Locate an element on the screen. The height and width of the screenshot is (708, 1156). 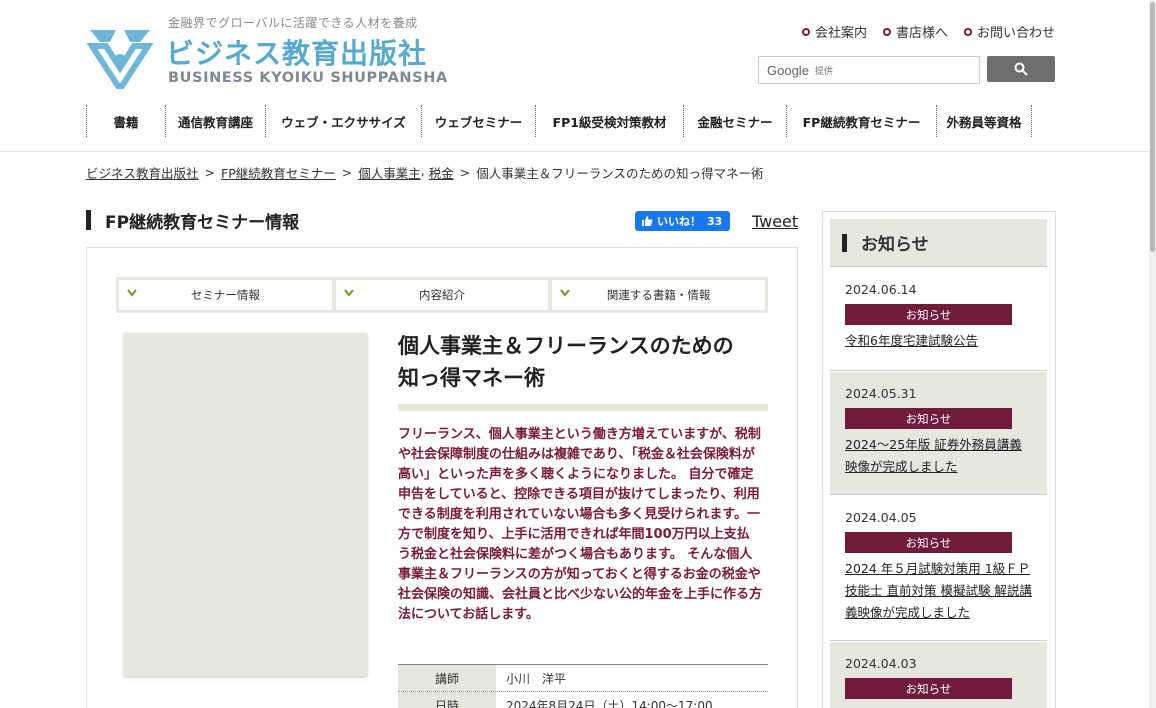
tab-label: 関連する書籍・情報 is located at coordinates (658, 295).